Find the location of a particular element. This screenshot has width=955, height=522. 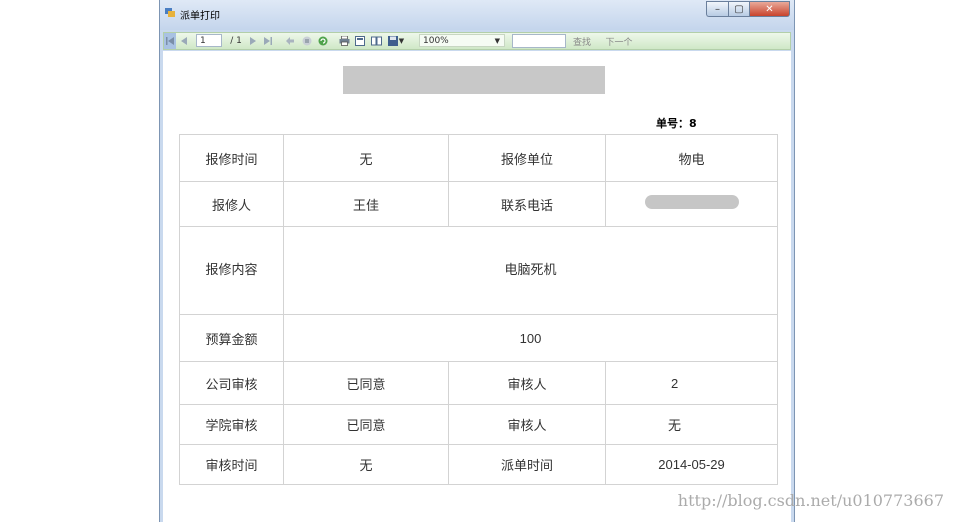

print-button is located at coordinates (344, 41).